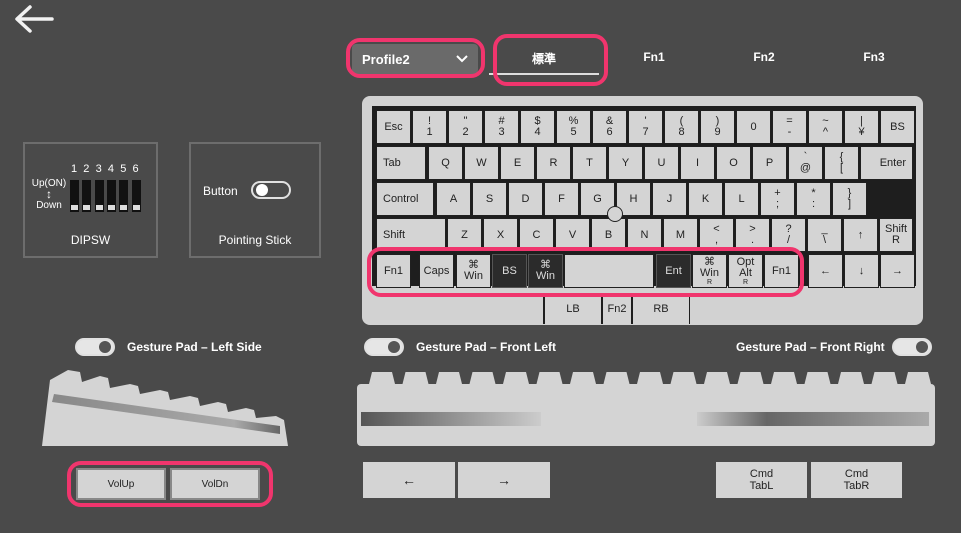 The height and width of the screenshot is (533, 961). I want to click on key-fn1-r5-0: Fn1, so click(393, 271).